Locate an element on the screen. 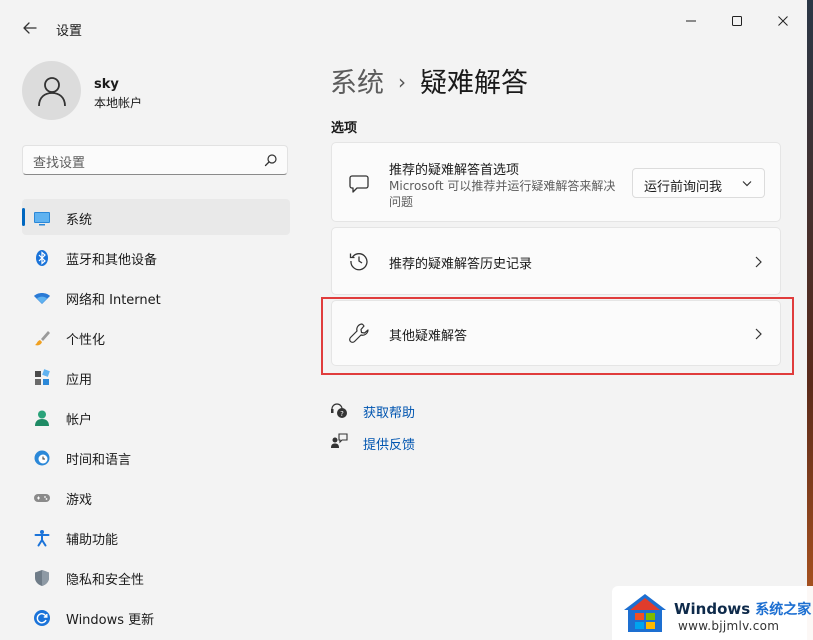  sidebar-item-network: 网络和 Internet is located at coordinates (156, 297).